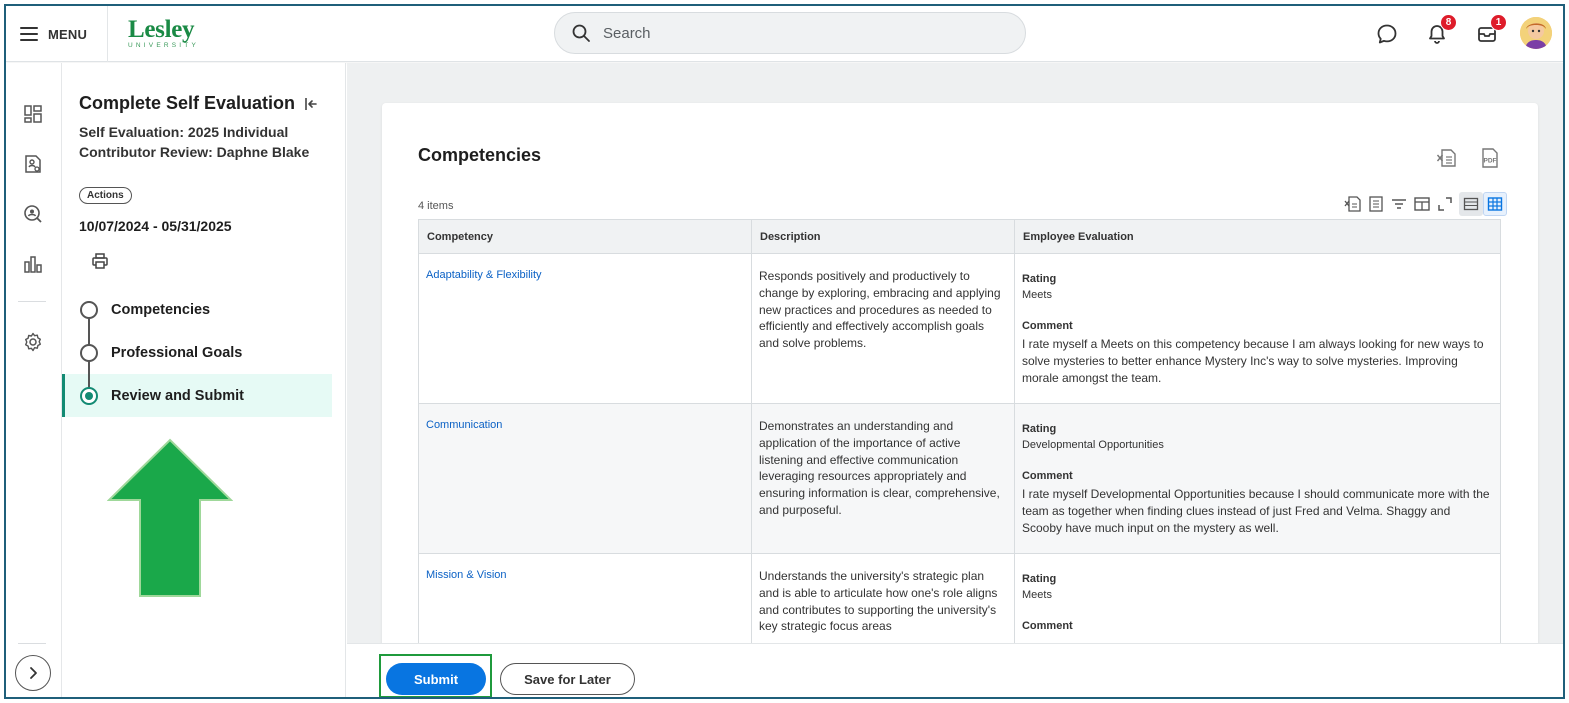  I want to click on step-label: Professional Goals, so click(177, 352).